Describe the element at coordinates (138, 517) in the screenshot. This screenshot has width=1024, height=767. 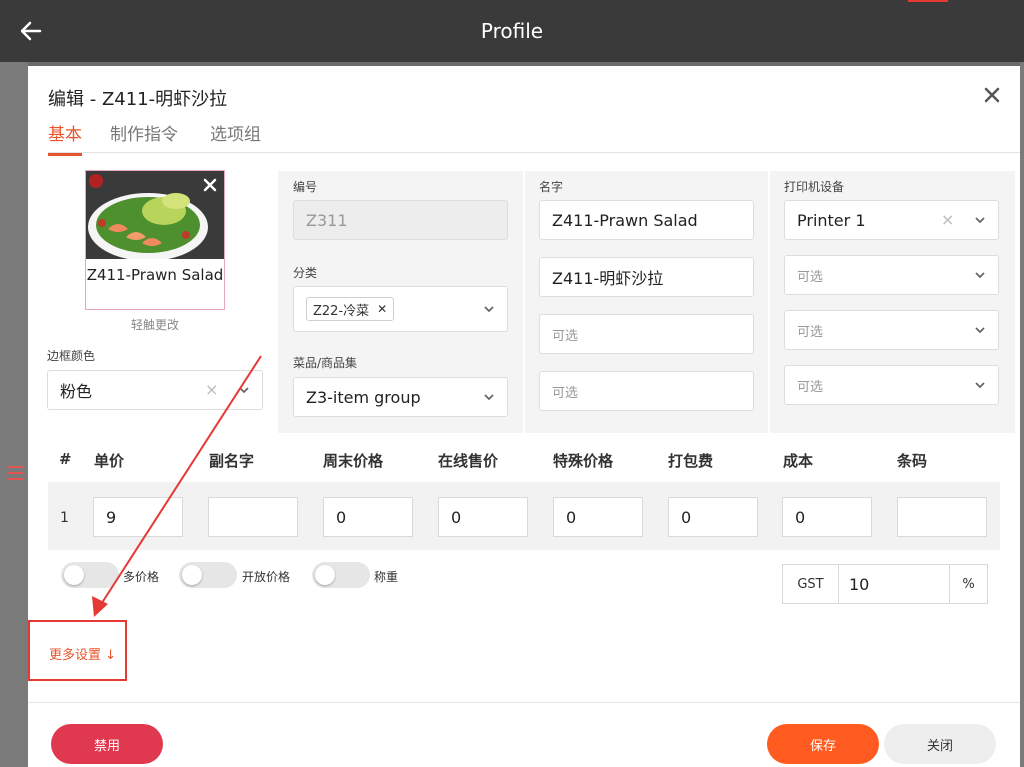
I see `unit-price-input: 9` at that location.